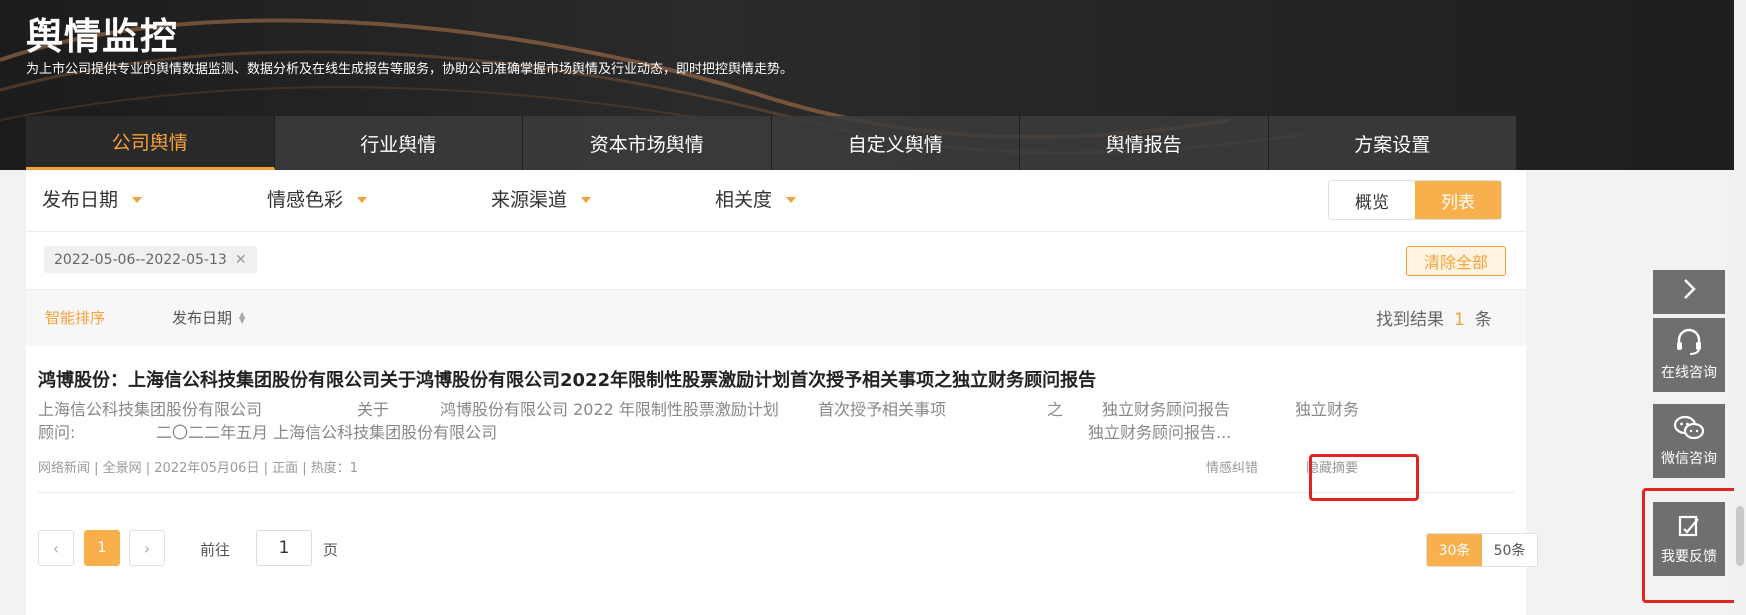 The height and width of the screenshot is (615, 1746). I want to click on filter-relevance: 相关度, so click(756, 198).